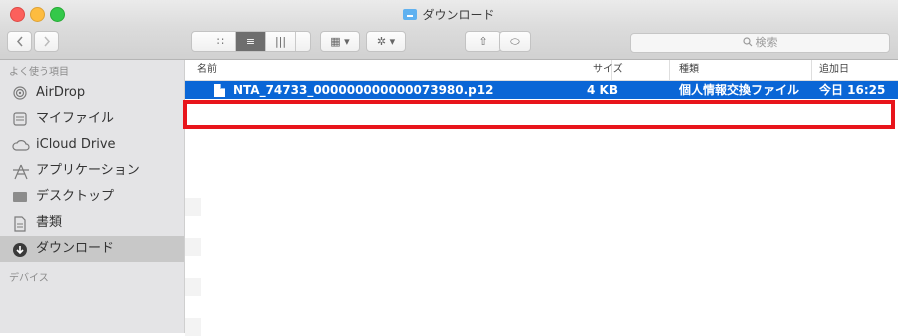  What do you see at coordinates (20, 93) in the screenshot?
I see `airdrop-icon` at bounding box center [20, 93].